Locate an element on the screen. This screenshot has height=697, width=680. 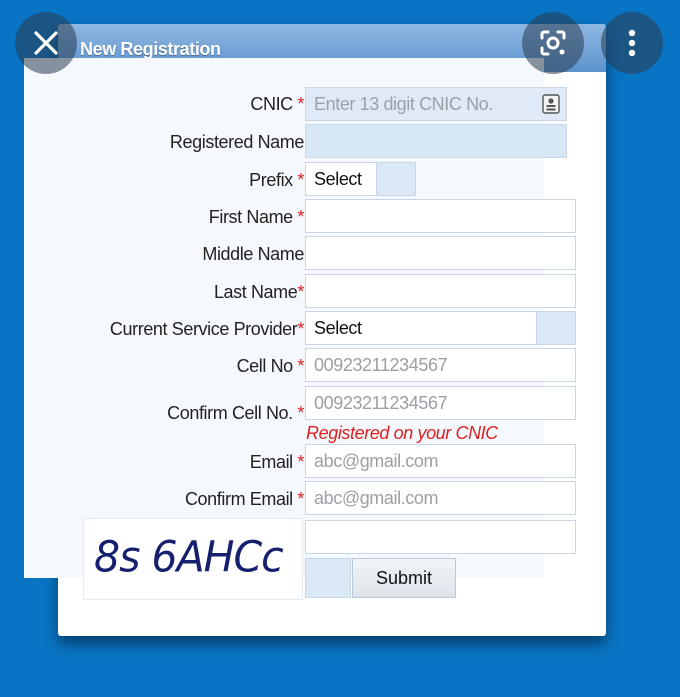
cnic-registration-note: Registered on your CNIC is located at coordinates (402, 433).